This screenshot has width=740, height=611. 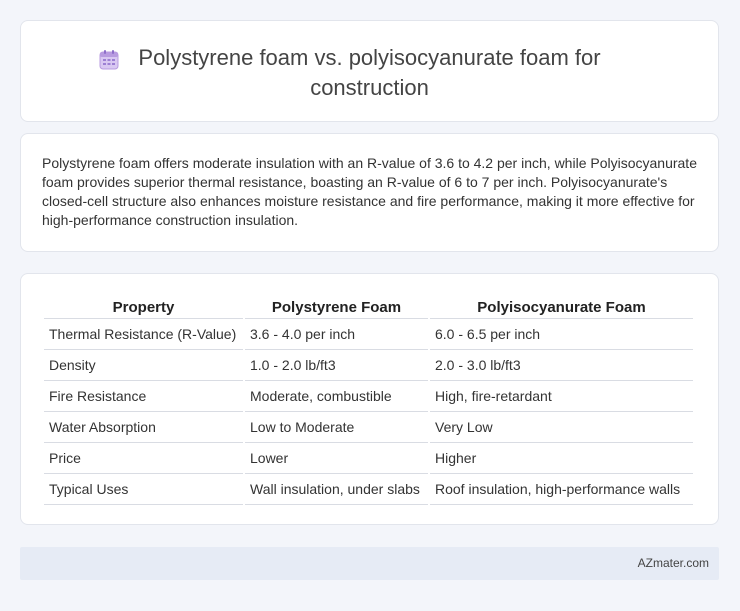 I want to click on column-header: Polystyrene Foam, so click(x=336, y=307).